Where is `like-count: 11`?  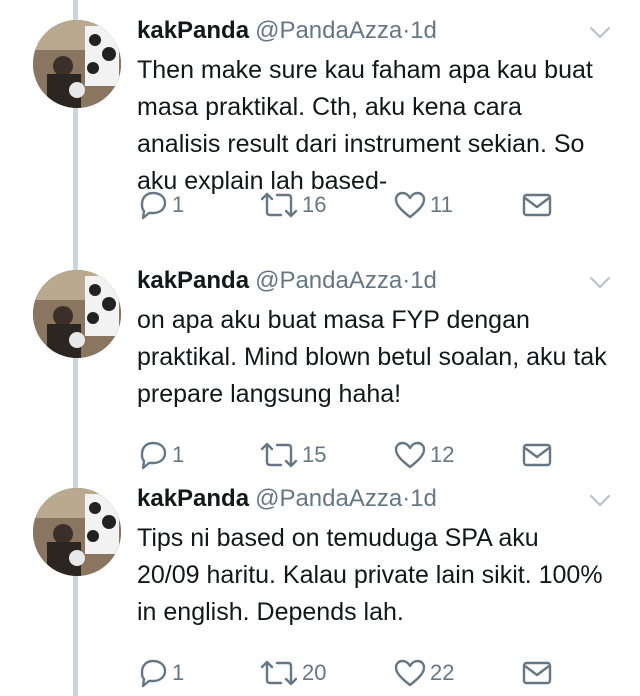
like-count: 11 is located at coordinates (441, 204).